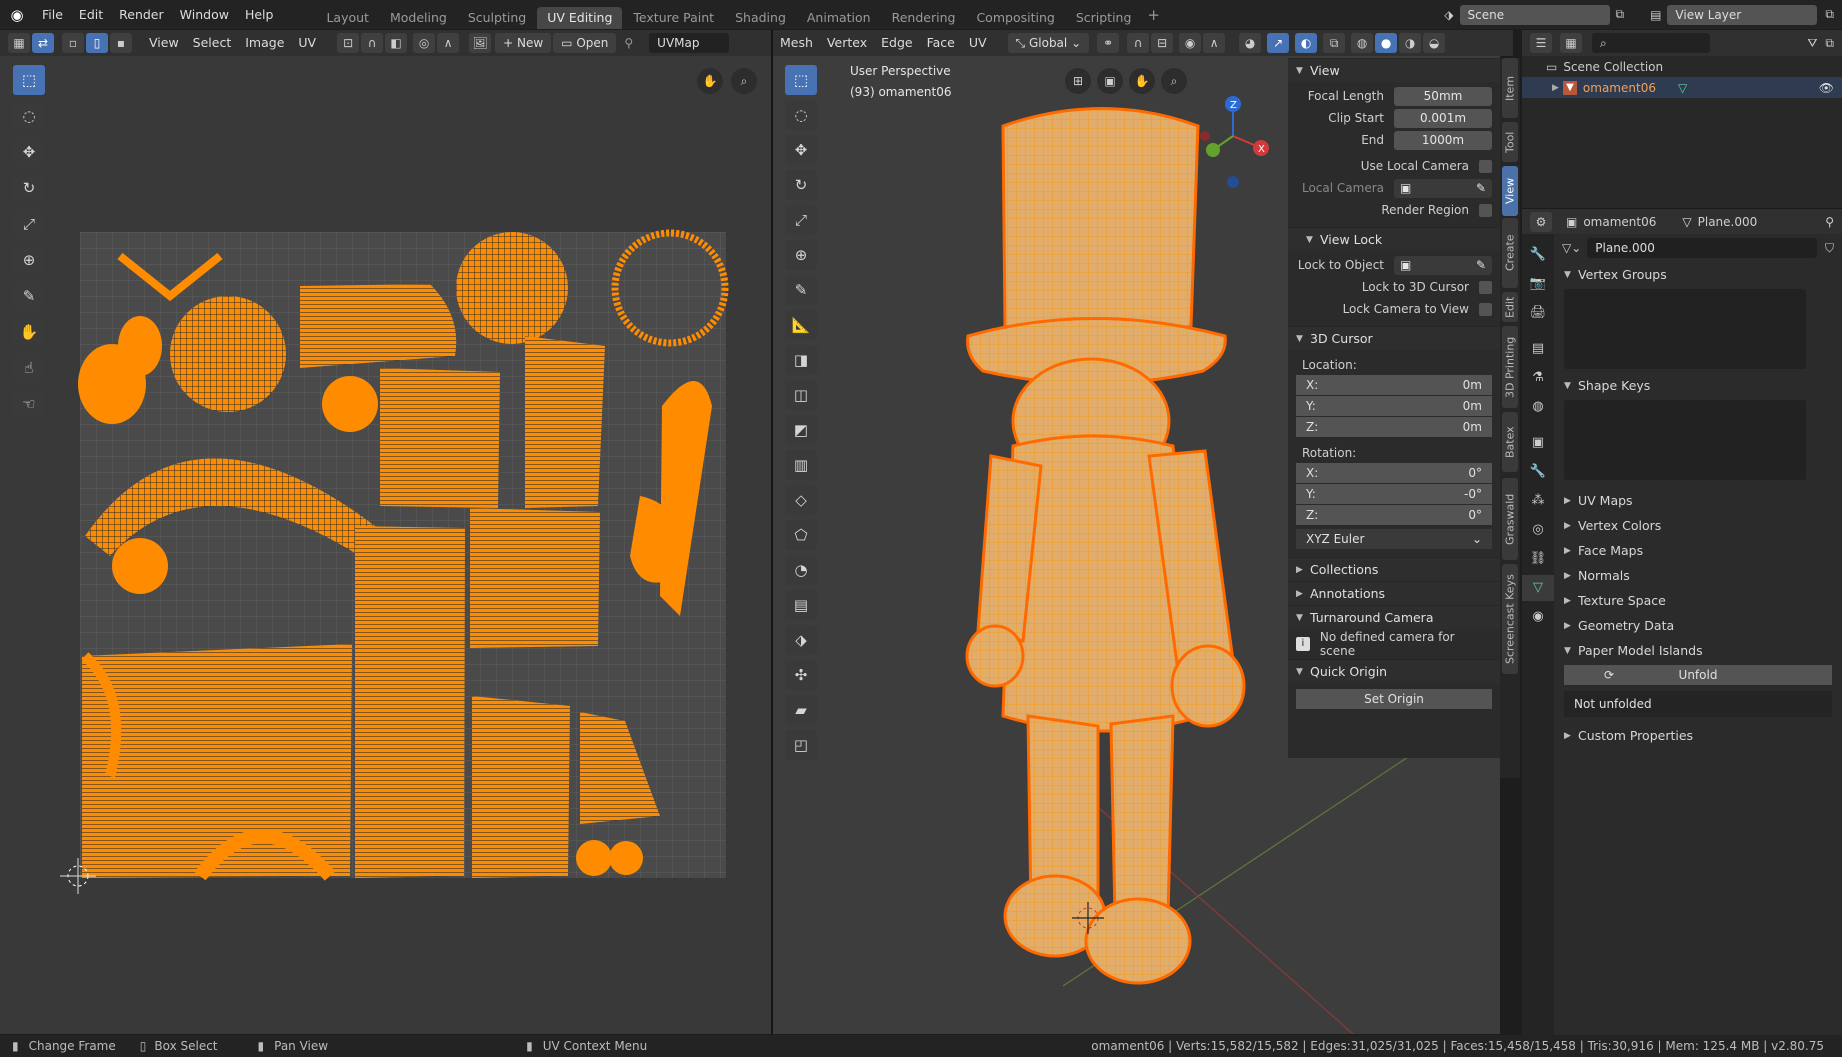 The height and width of the screenshot is (1057, 1842). I want to click on loc-x-field: X: 0m, so click(1394, 385).